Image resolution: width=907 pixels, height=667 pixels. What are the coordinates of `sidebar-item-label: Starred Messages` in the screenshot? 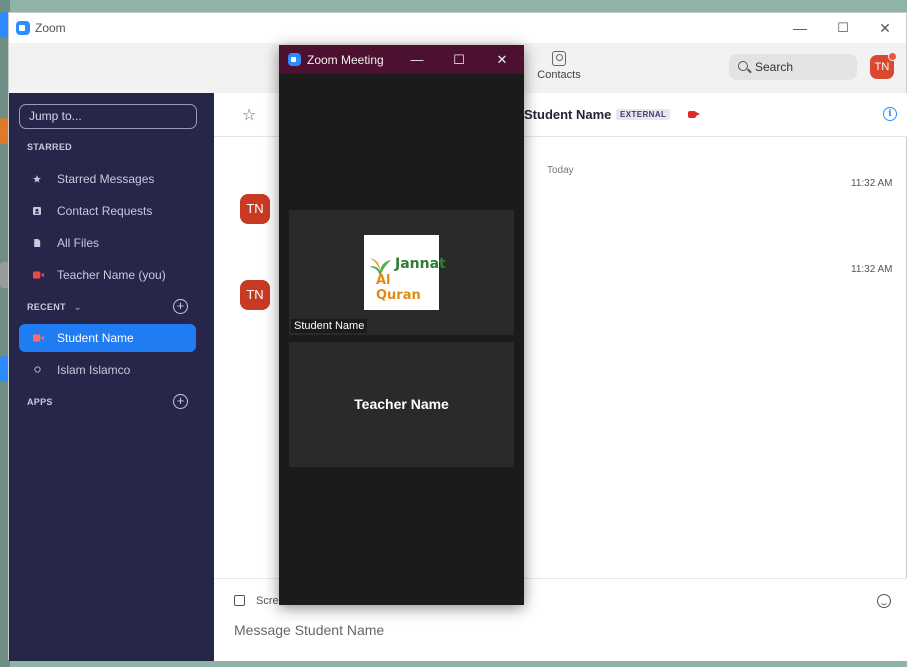 It's located at (106, 179).